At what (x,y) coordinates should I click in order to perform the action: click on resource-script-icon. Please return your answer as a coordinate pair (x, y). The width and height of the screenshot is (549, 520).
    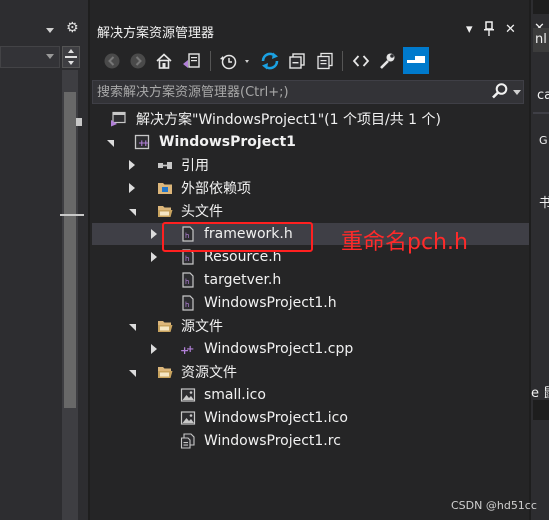
    Looking at the image, I should click on (187, 441).